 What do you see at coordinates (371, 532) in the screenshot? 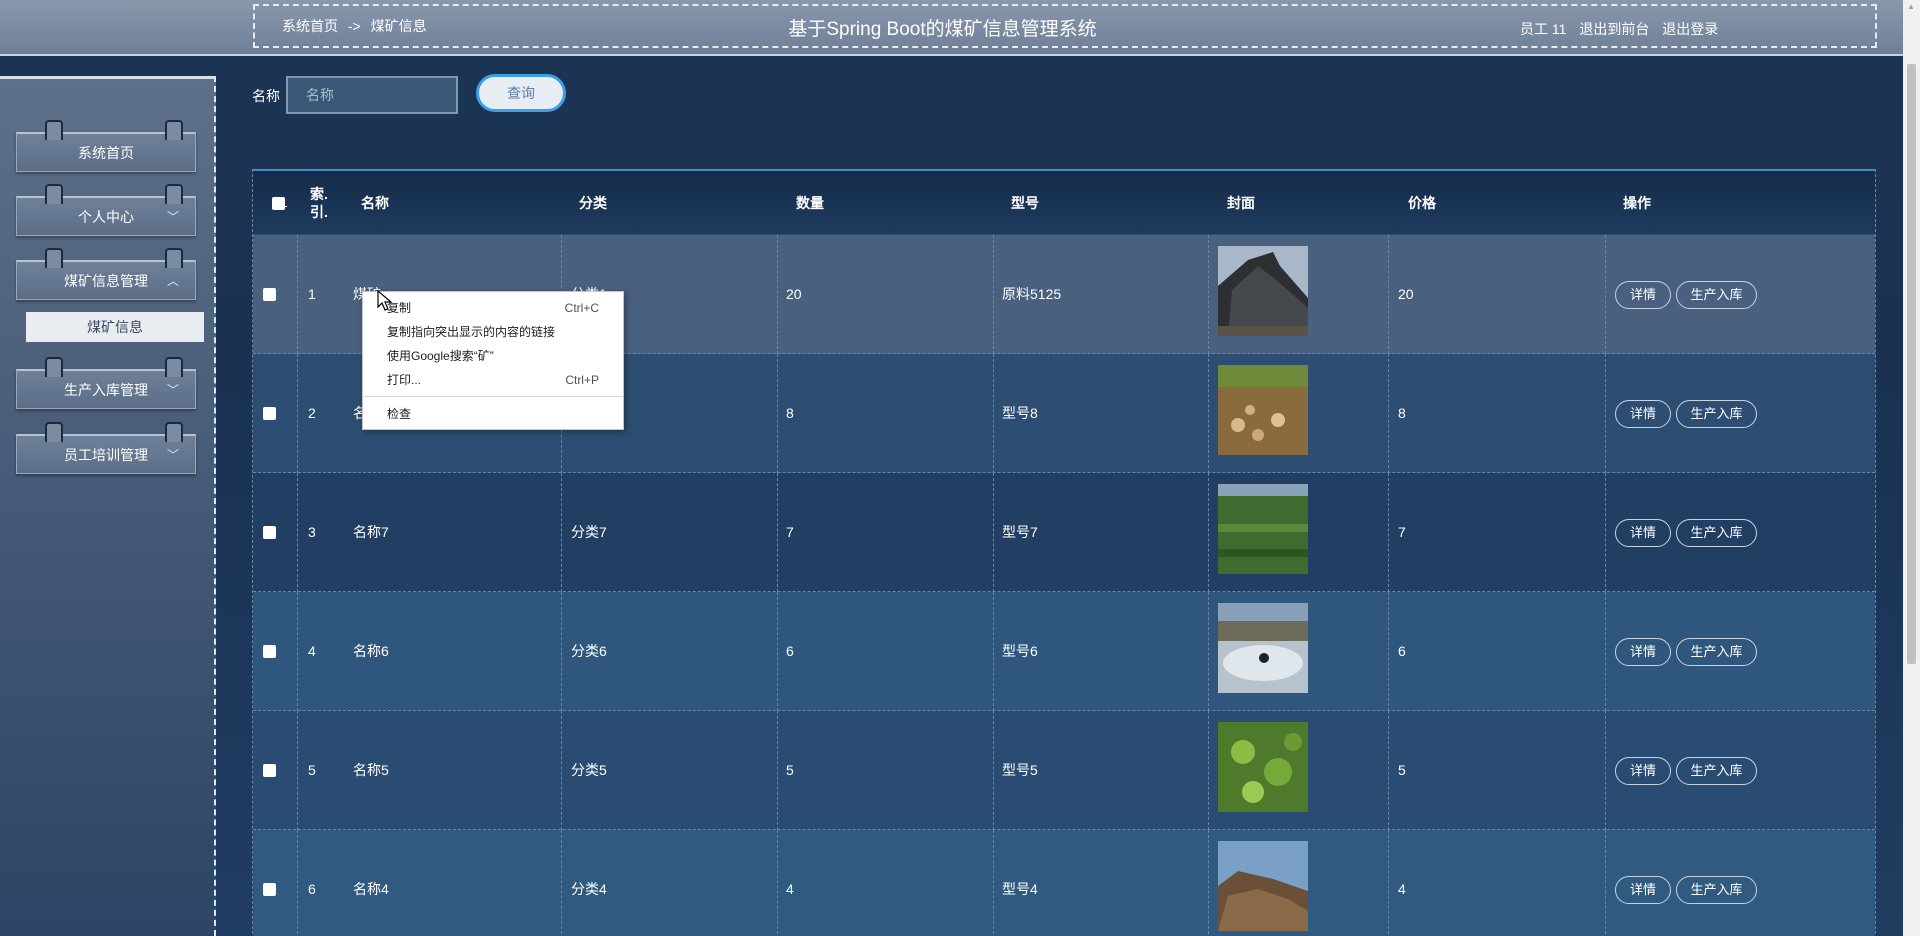
I see `cell-name: 名称7` at bounding box center [371, 532].